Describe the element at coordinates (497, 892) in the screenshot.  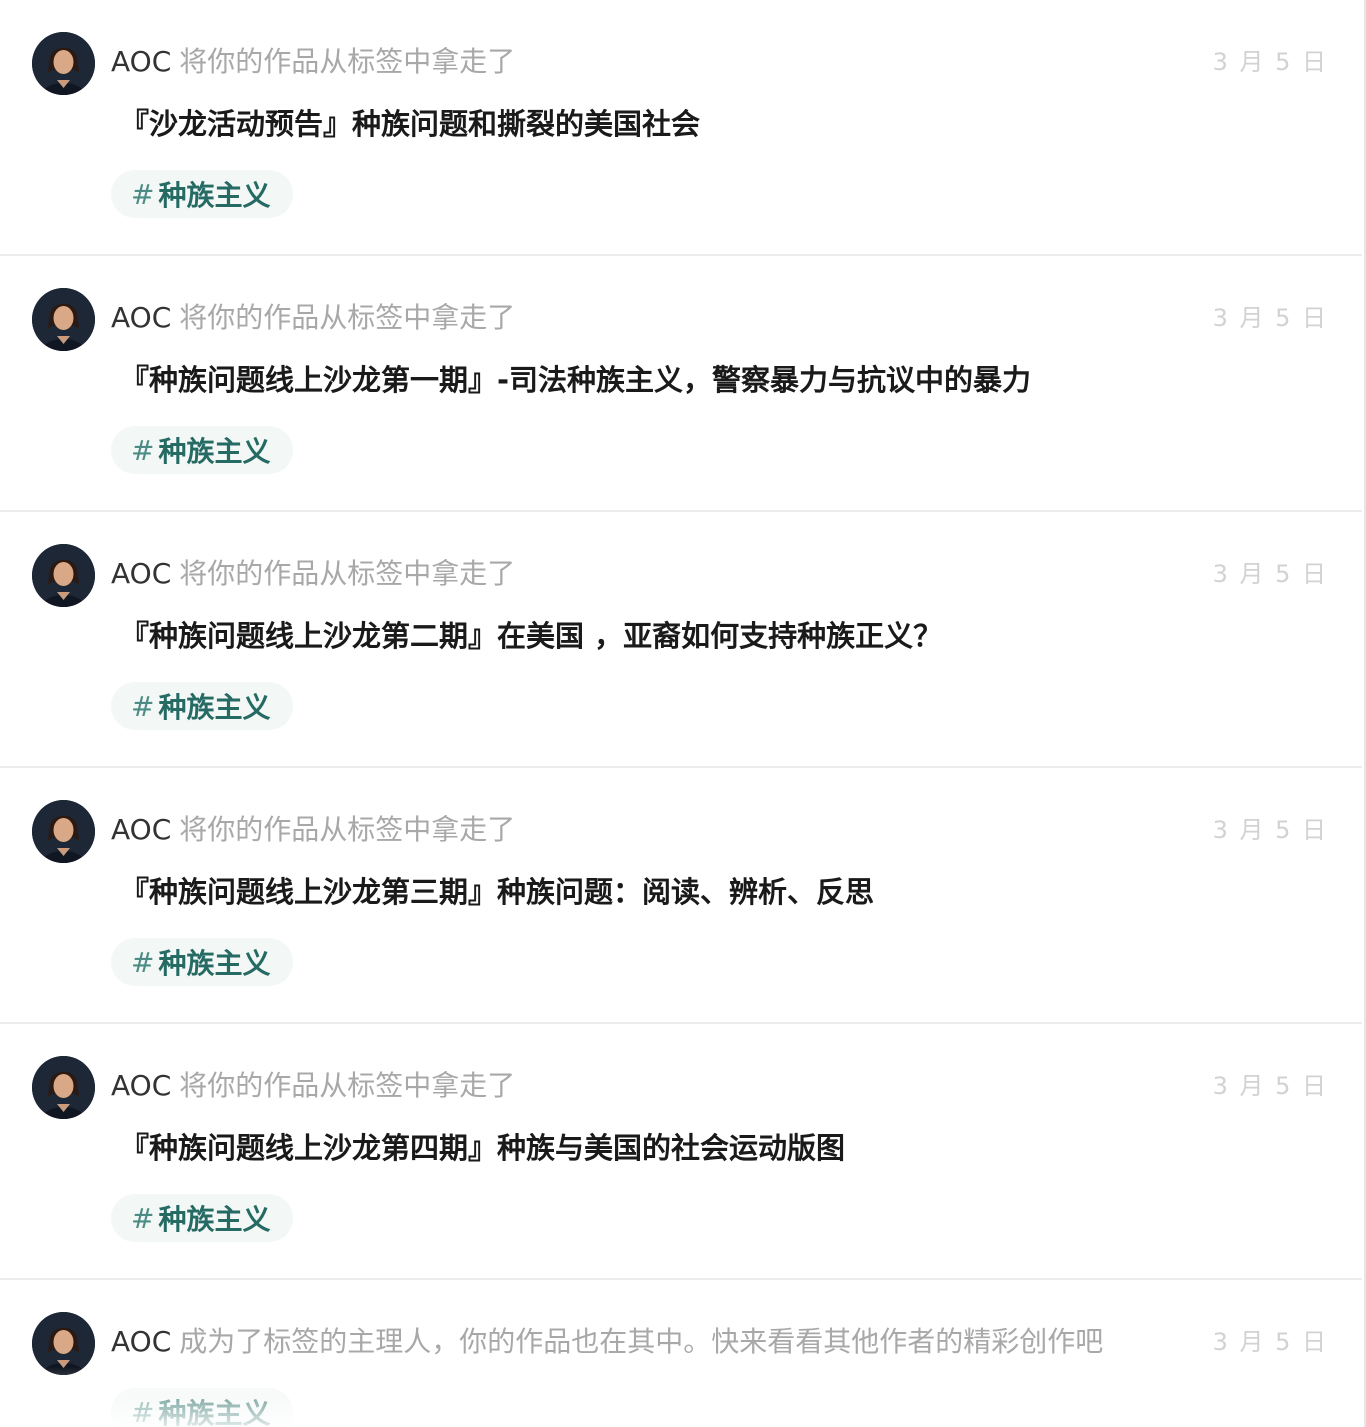
I see `post-title: 『种族问题线上沙龙第三期』种族问题：阅读、辨析、反思` at that location.